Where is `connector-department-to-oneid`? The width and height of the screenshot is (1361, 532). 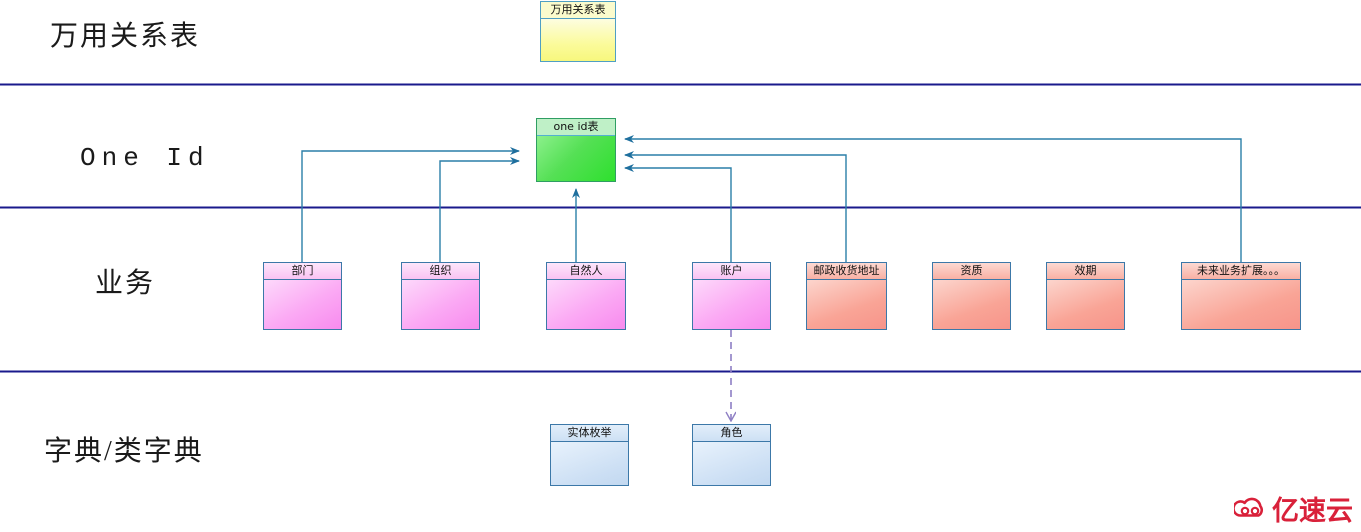 connector-department-to-oneid is located at coordinates (410, 204).